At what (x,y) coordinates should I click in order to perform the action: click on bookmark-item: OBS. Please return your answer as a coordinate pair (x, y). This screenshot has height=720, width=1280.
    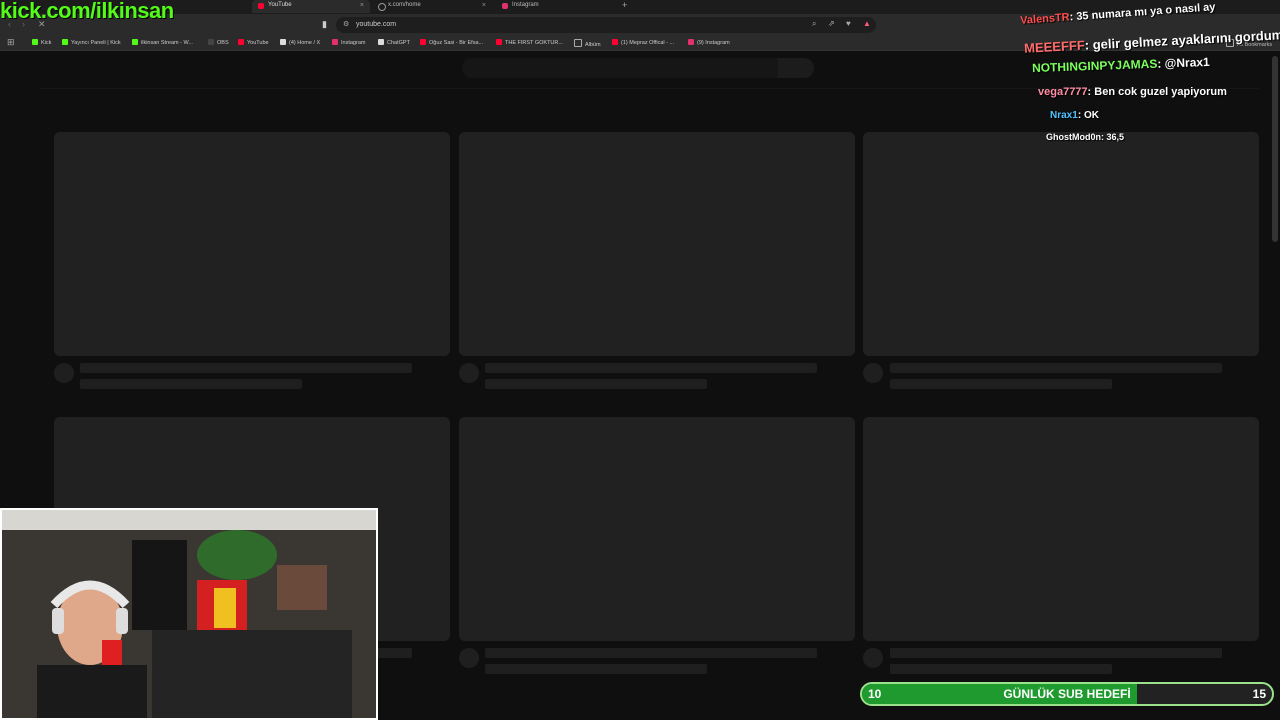
    Looking at the image, I should click on (218, 43).